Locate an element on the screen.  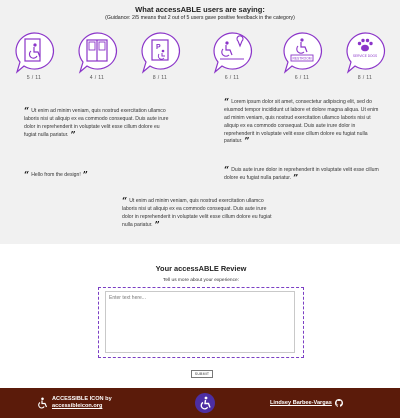
svg-text: P is located at coordinates (158, 47).